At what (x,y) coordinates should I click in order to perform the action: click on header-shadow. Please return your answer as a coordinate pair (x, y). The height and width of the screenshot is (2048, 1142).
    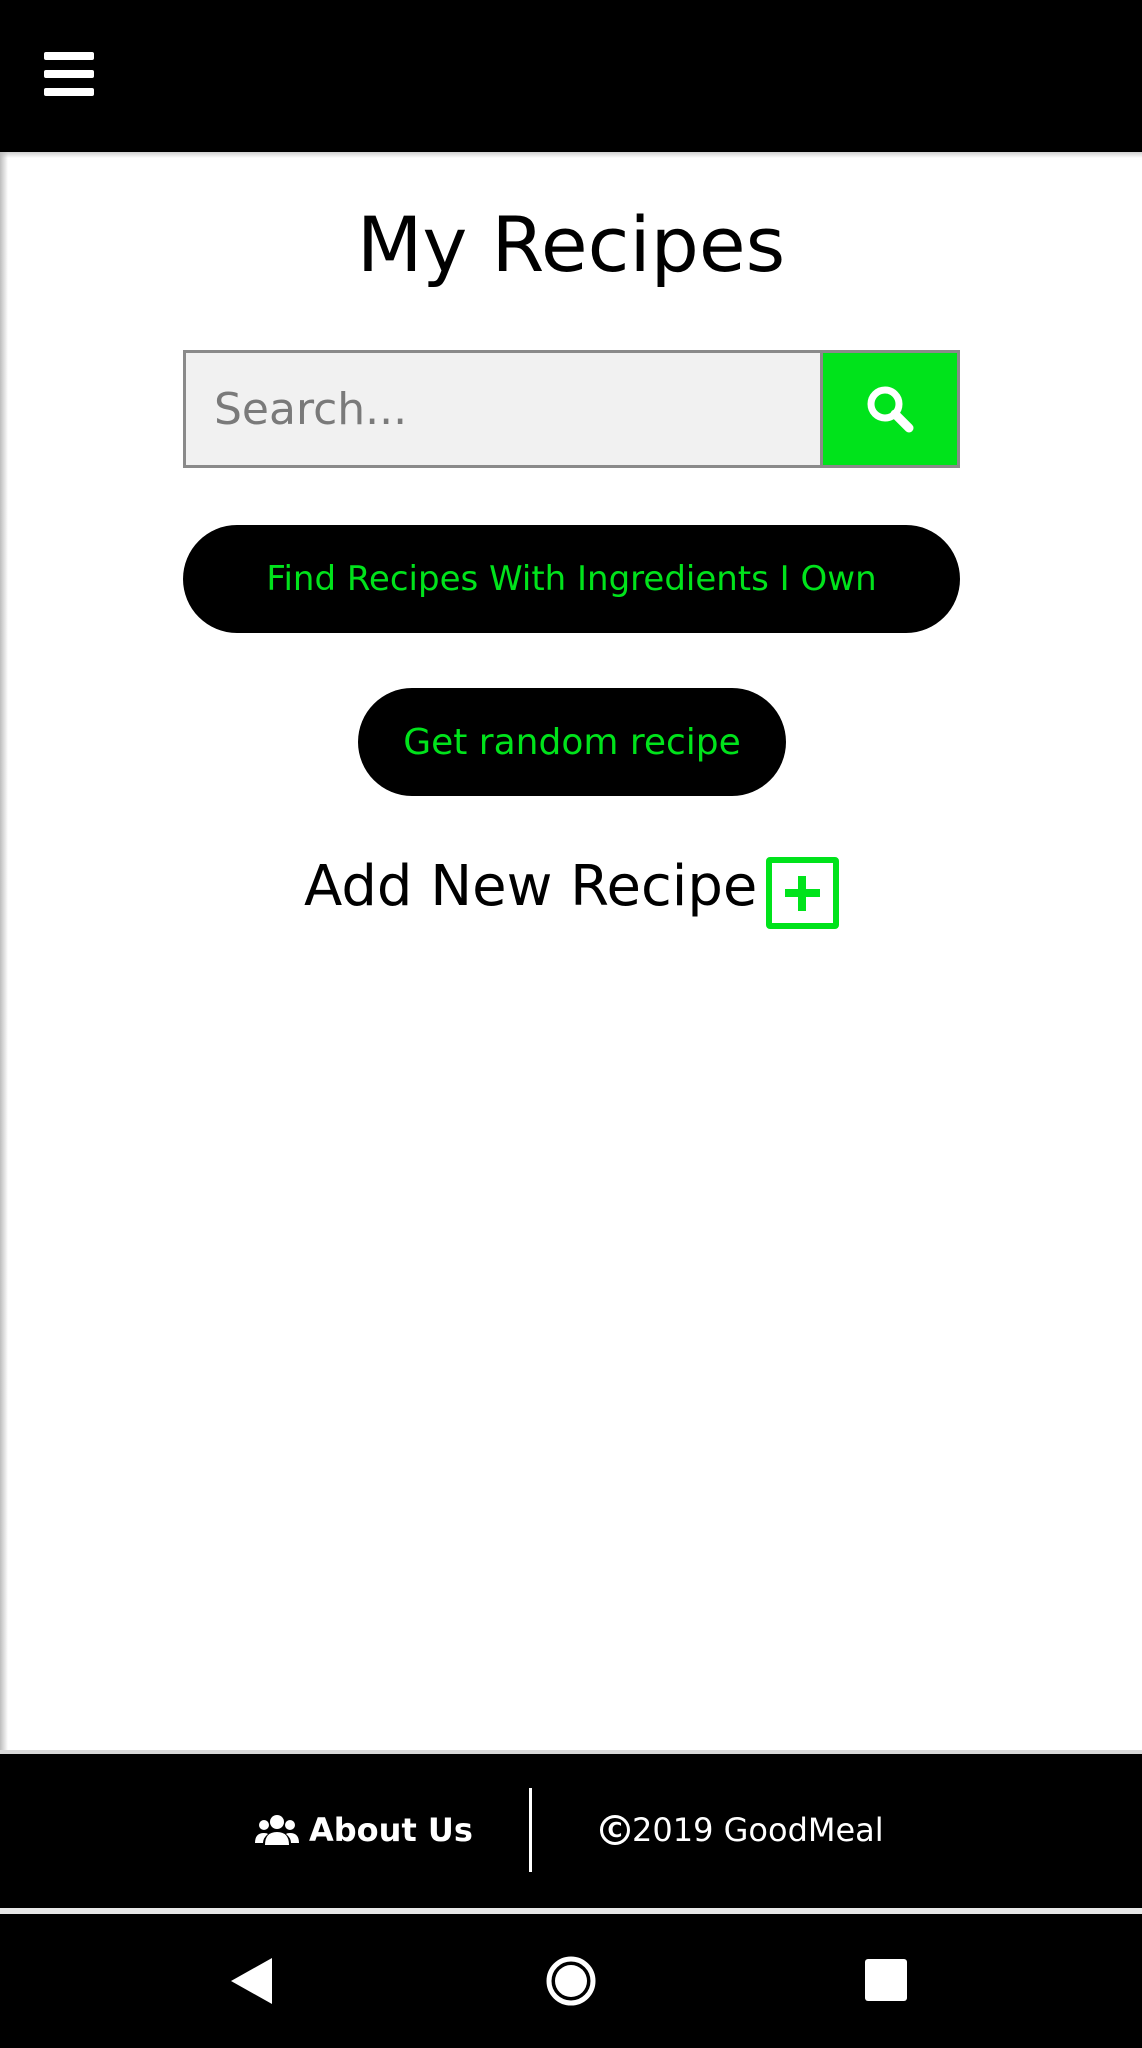
    Looking at the image, I should click on (571, 155).